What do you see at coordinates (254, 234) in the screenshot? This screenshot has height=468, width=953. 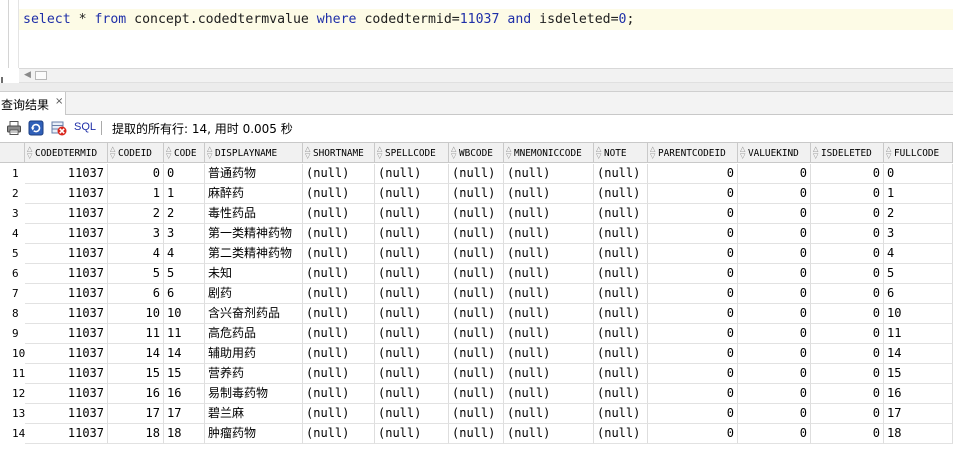 I see `cell-displayname: 第一类精神药物` at bounding box center [254, 234].